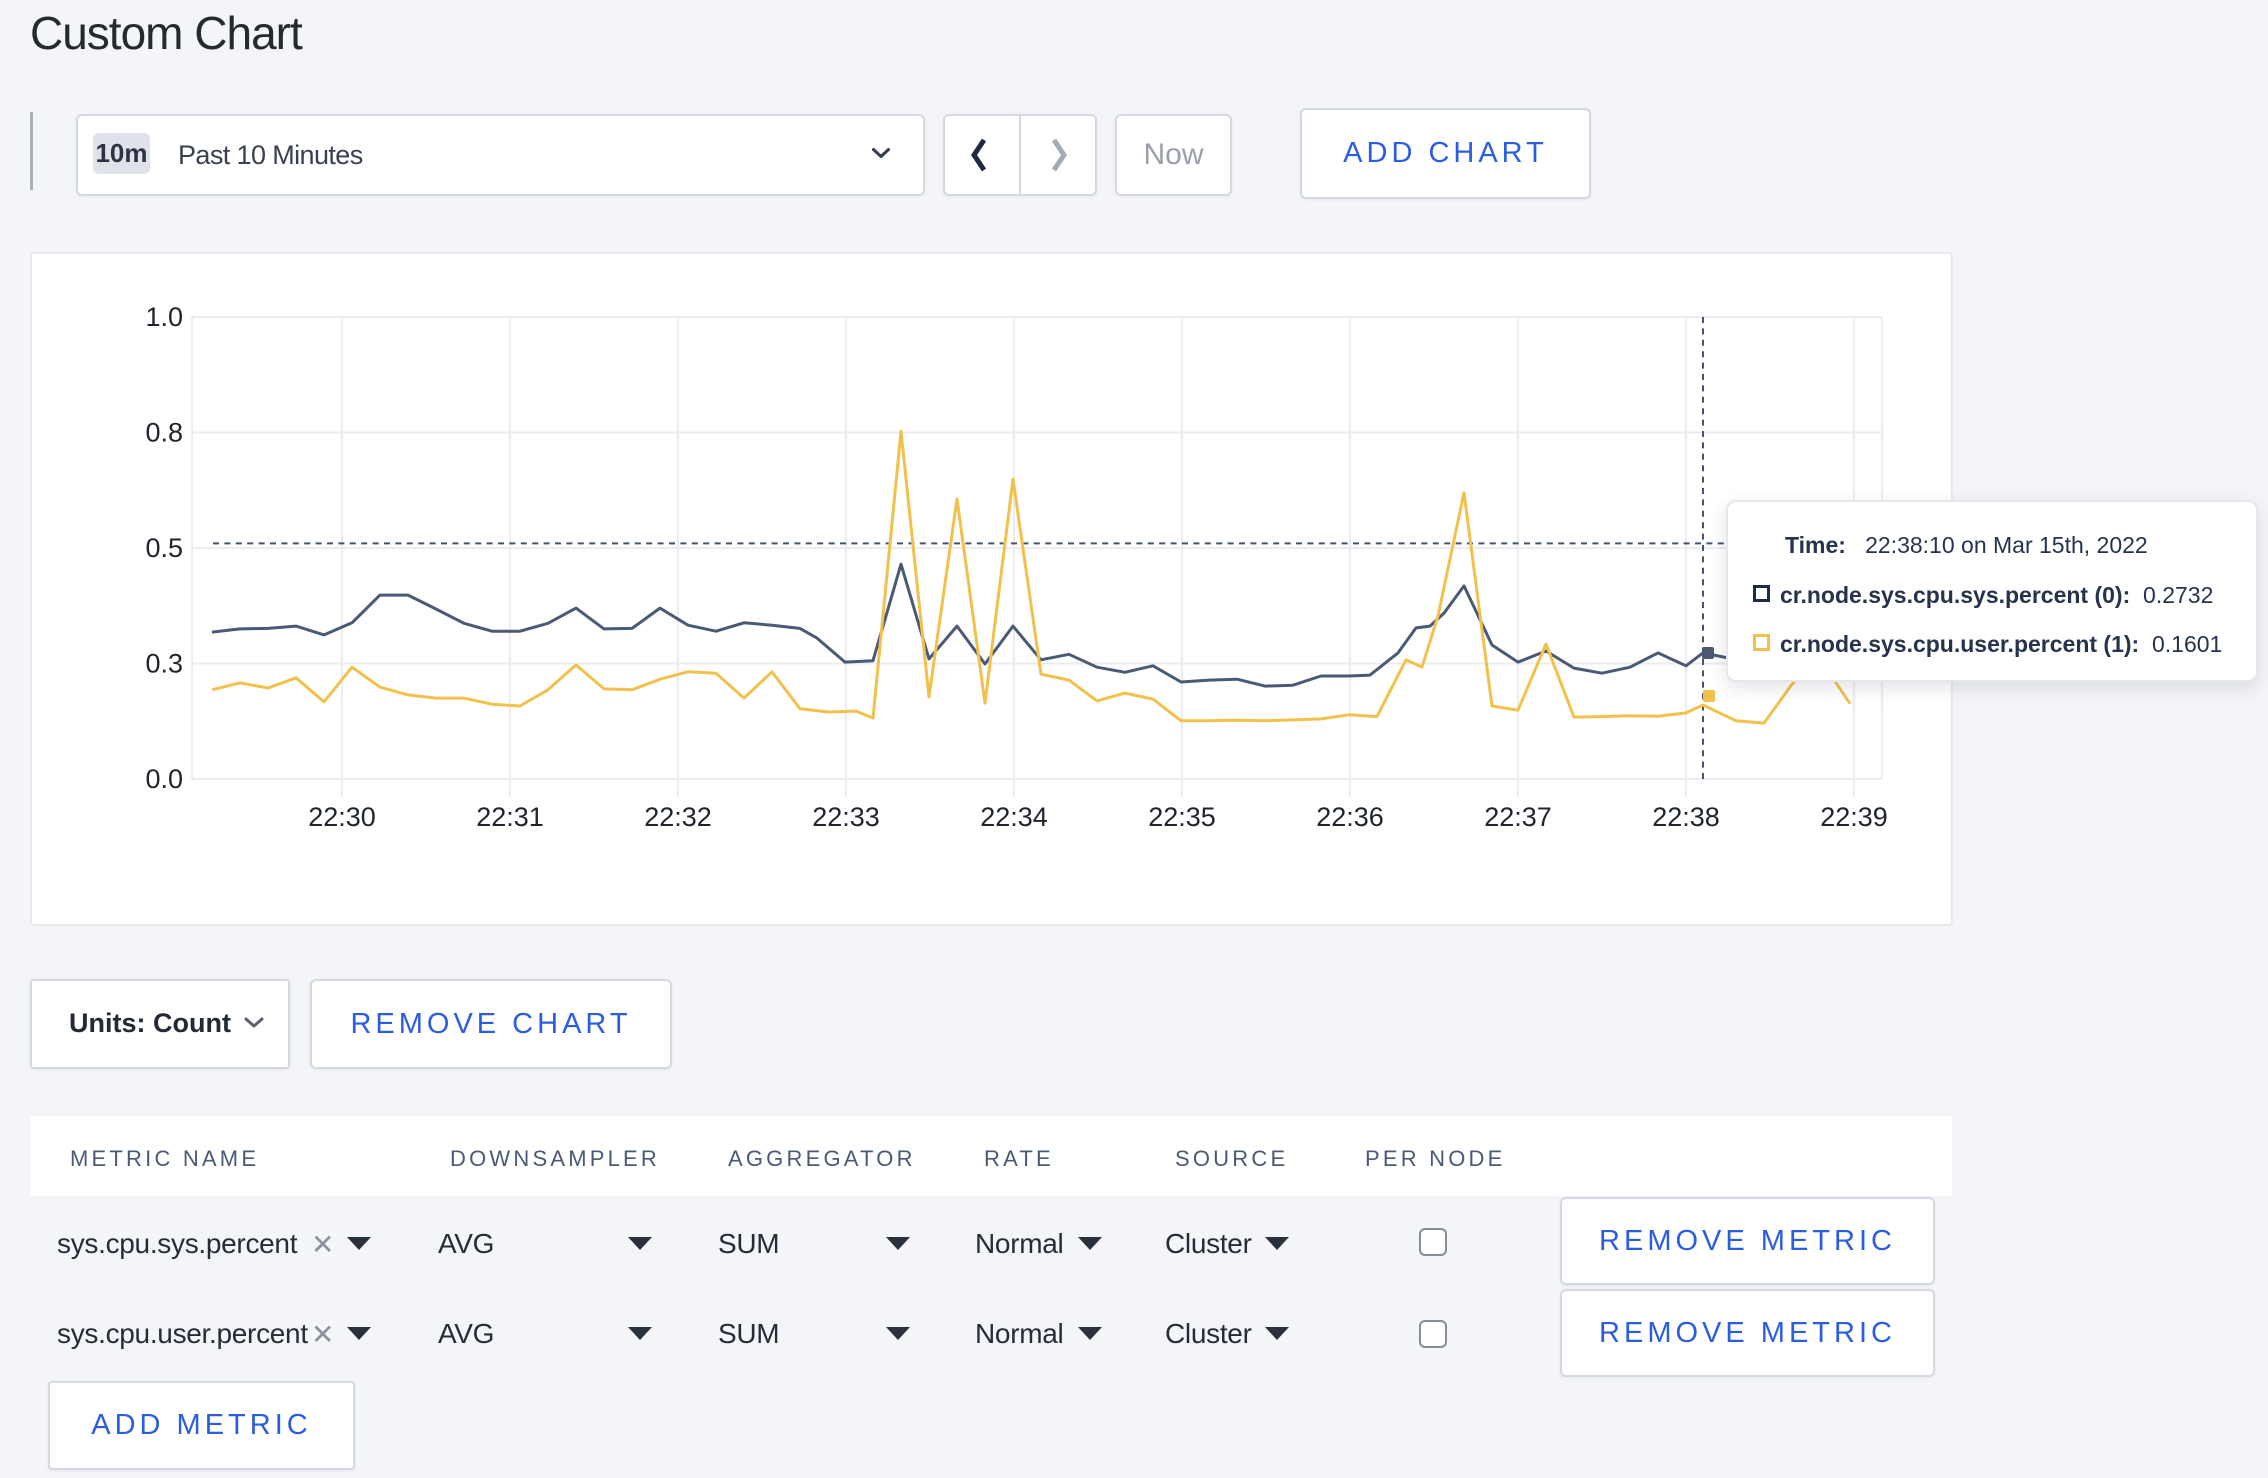 Image resolution: width=2268 pixels, height=1478 pixels. Describe the element at coordinates (1854, 817) in the screenshot. I see `svg-text: 22:39` at that location.